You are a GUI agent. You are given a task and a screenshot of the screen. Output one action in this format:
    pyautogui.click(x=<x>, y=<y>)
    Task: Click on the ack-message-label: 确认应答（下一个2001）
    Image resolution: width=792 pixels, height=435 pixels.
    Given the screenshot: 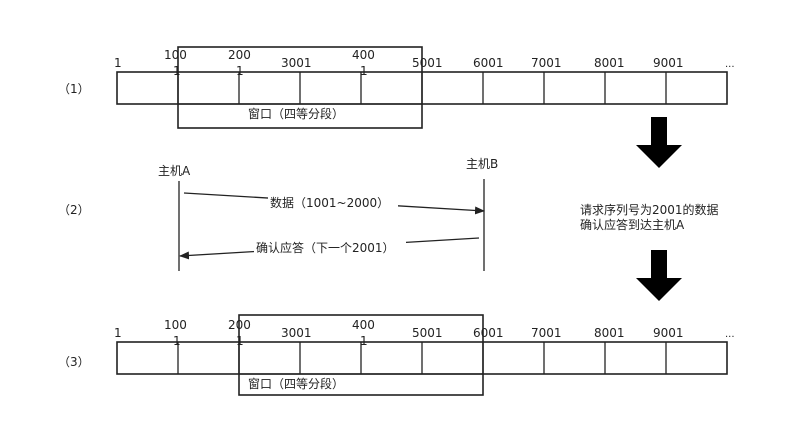 What is the action you would take?
    pyautogui.click(x=325, y=247)
    